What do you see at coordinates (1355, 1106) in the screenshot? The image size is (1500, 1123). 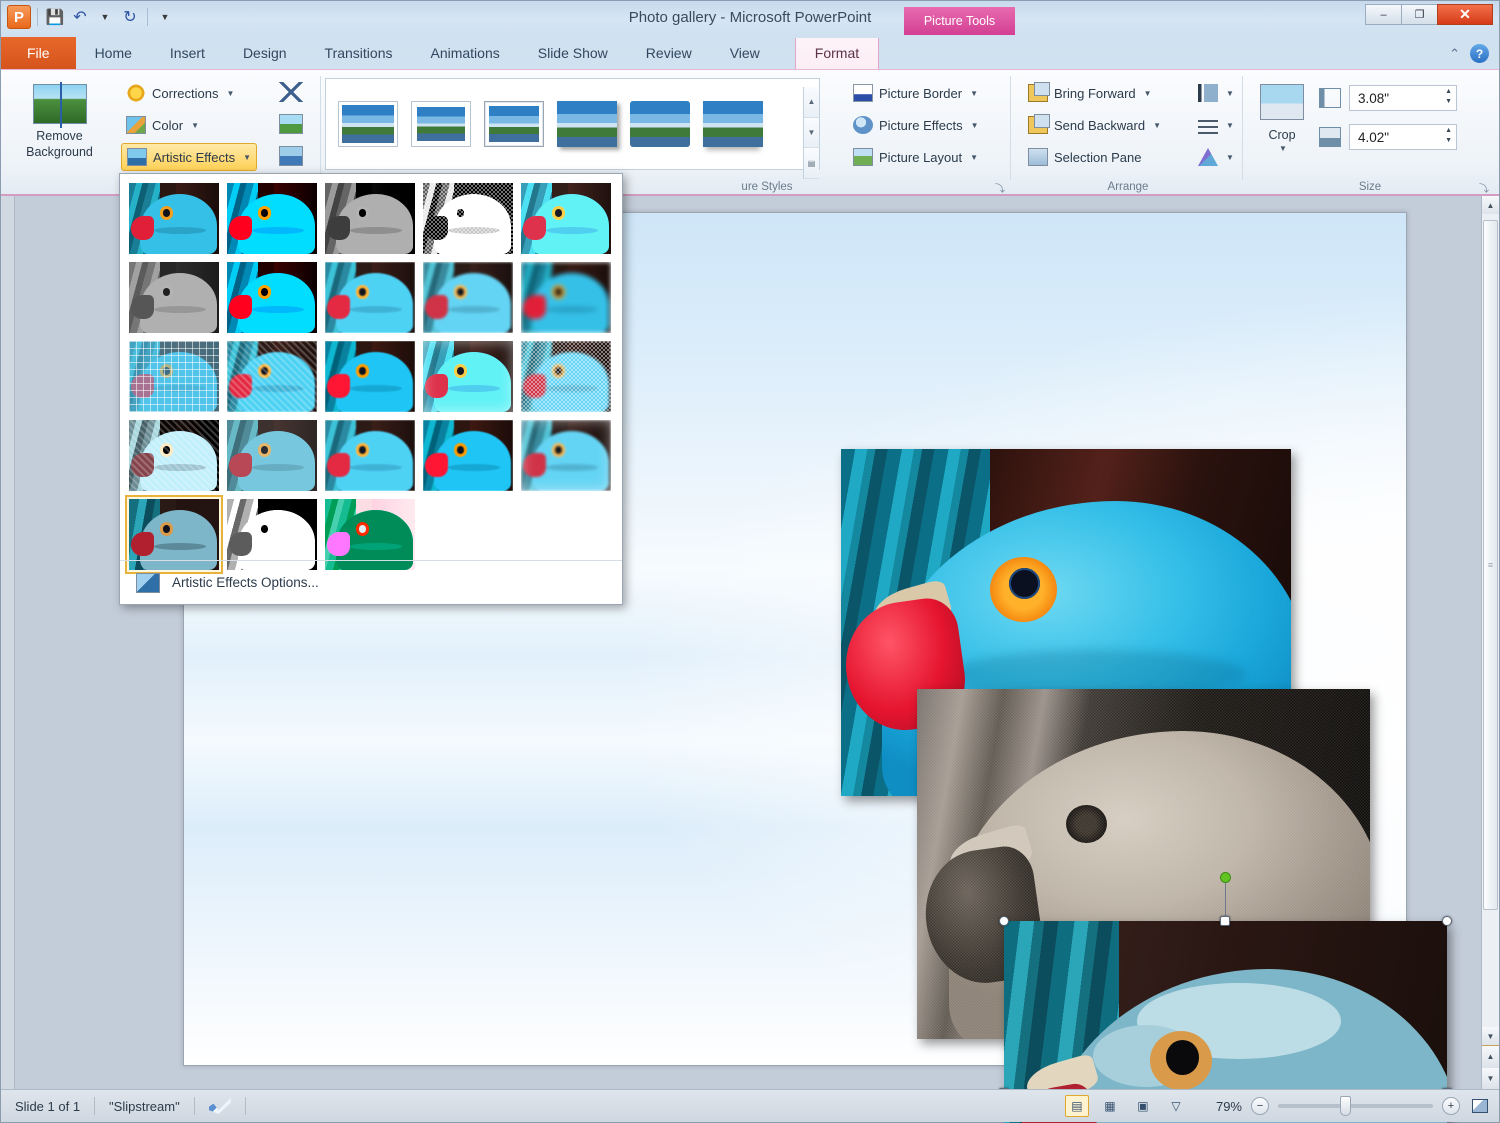 I see `zoom-slider` at bounding box center [1355, 1106].